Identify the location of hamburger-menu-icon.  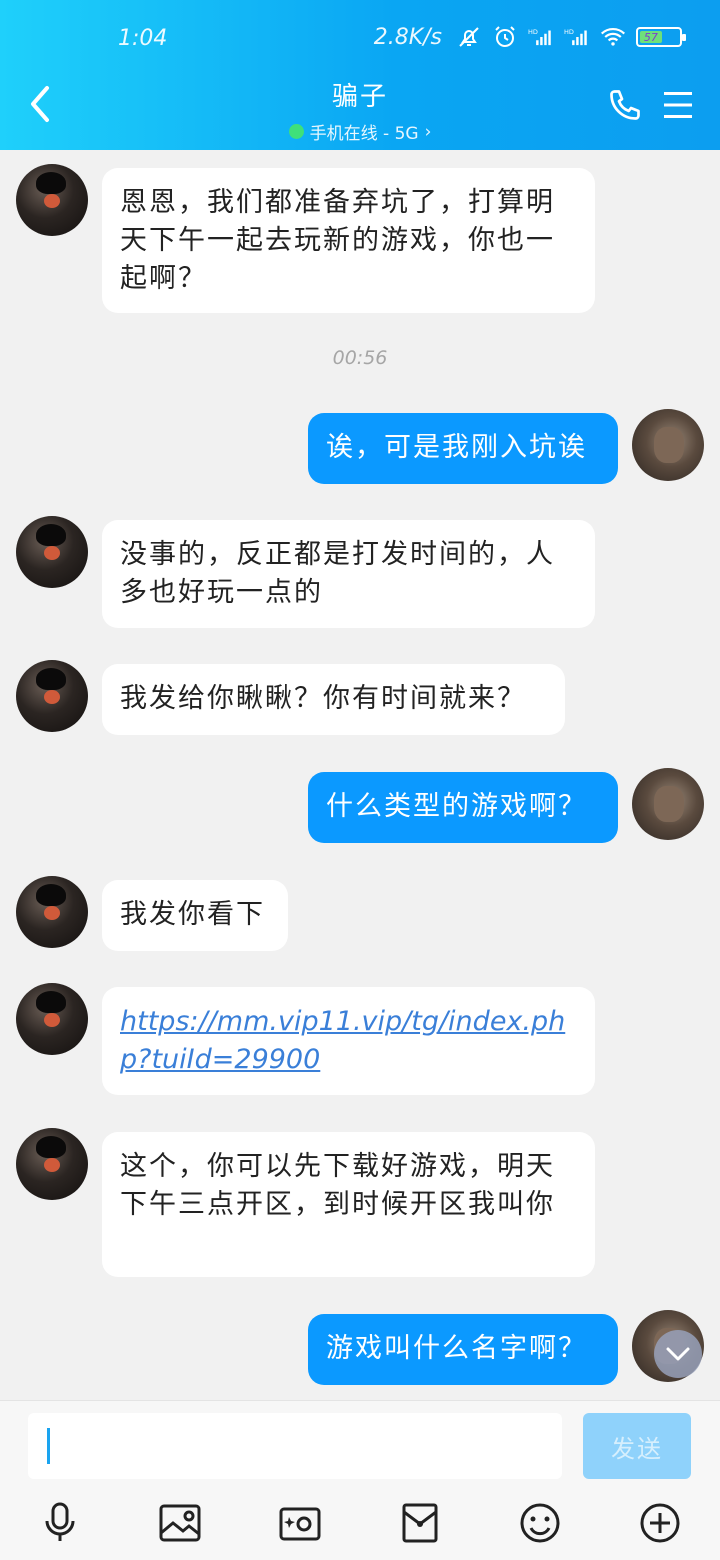
(678, 105).